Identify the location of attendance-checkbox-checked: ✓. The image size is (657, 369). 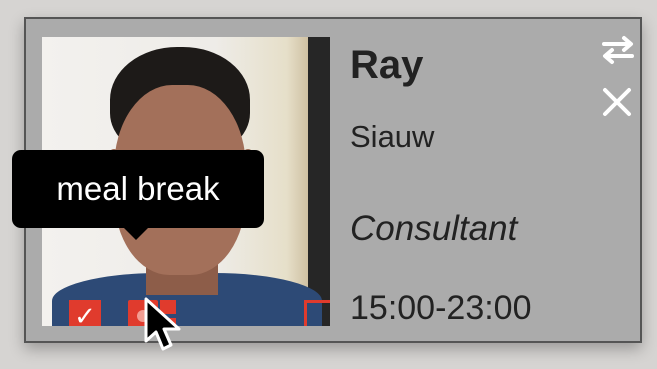
(85, 313).